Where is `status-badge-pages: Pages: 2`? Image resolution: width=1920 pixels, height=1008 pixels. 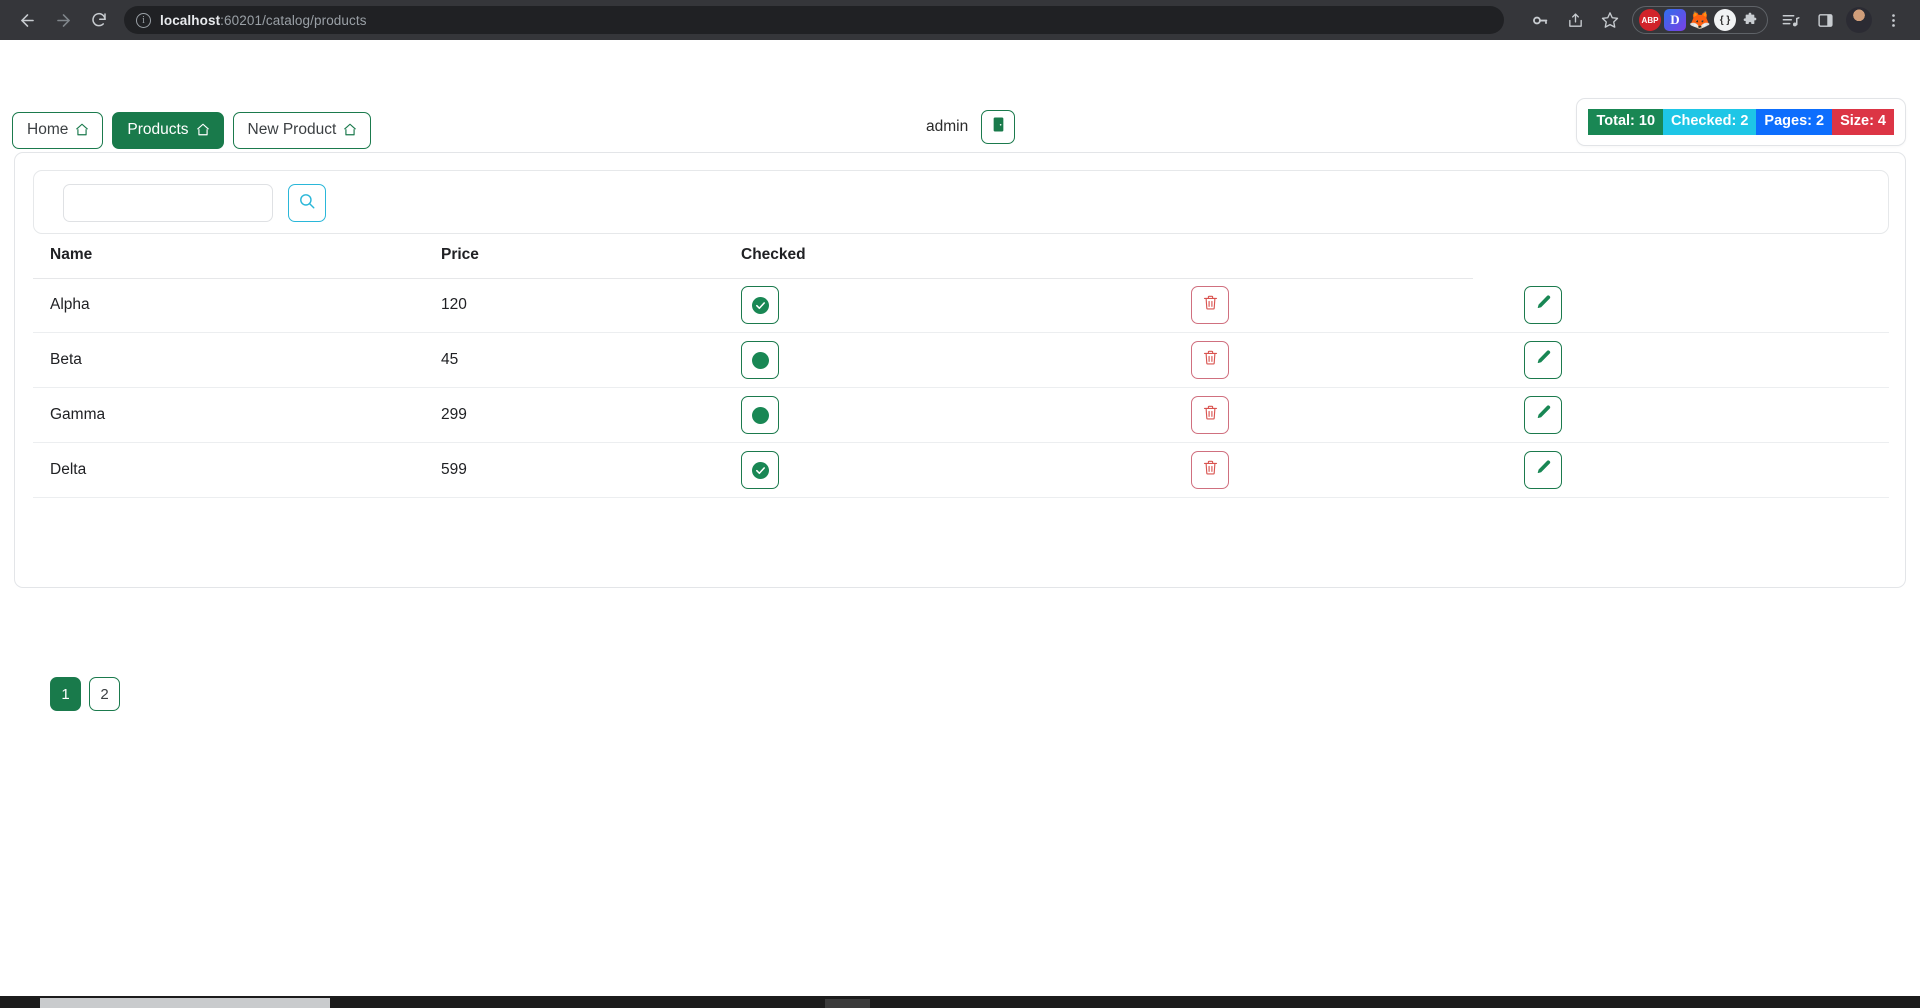
status-badge-pages: Pages: 2 is located at coordinates (1794, 122).